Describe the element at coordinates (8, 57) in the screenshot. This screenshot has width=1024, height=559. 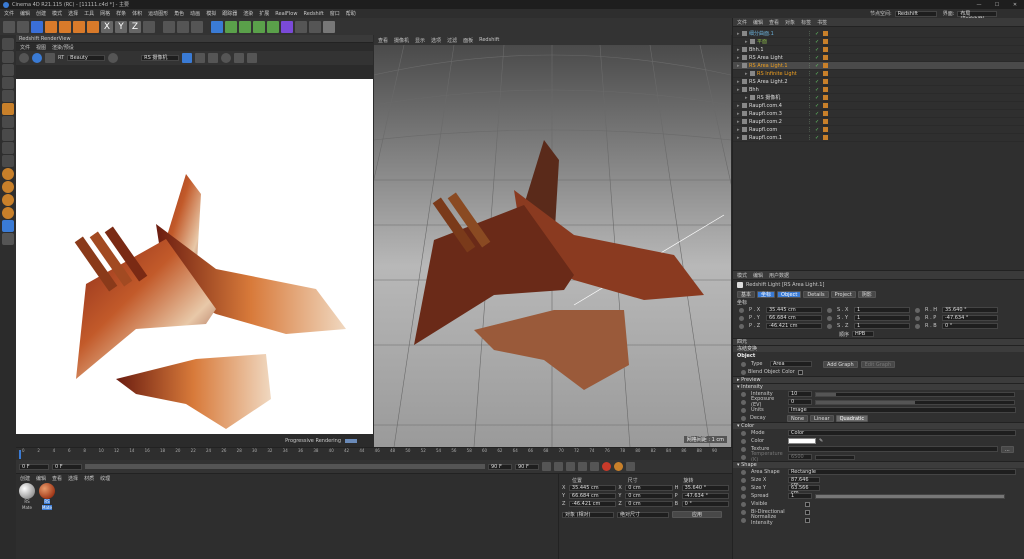
I see `model-mode-icon` at that location.